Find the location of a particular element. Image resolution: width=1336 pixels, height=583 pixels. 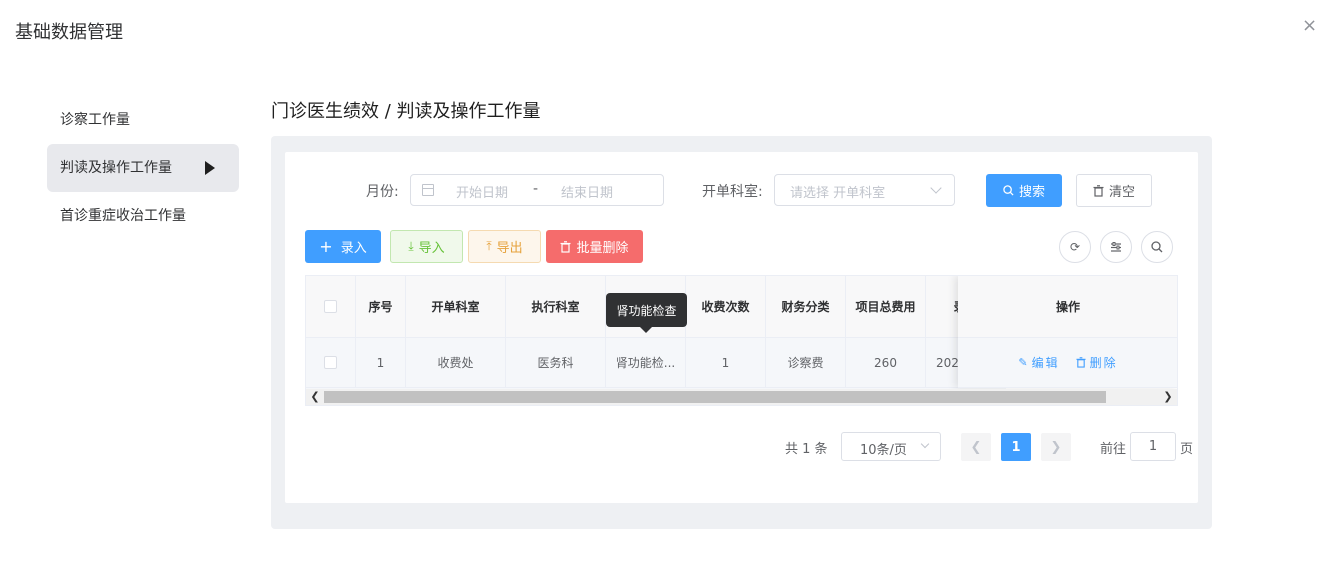

horizontal-scrollbar: ❮ ❯ is located at coordinates (741, 397).